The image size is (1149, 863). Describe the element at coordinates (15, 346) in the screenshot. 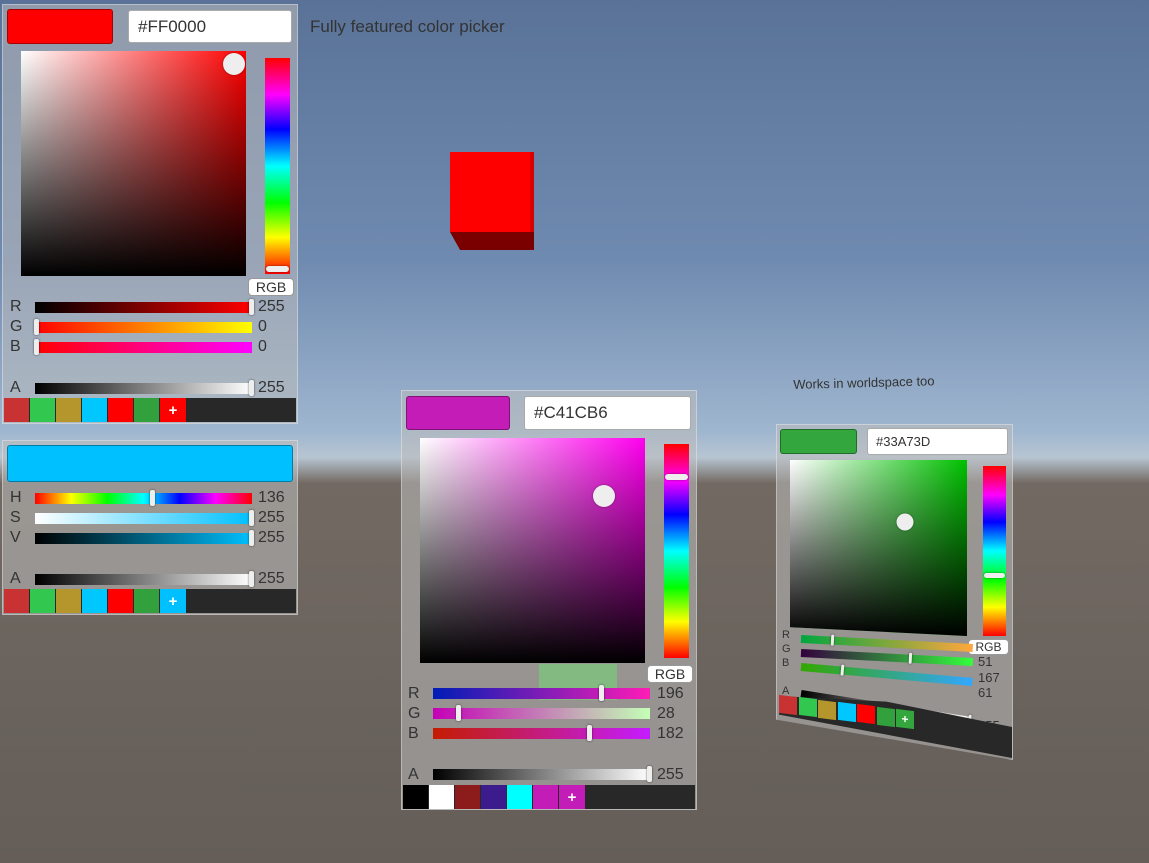

I see `slider-label-b: B` at that location.